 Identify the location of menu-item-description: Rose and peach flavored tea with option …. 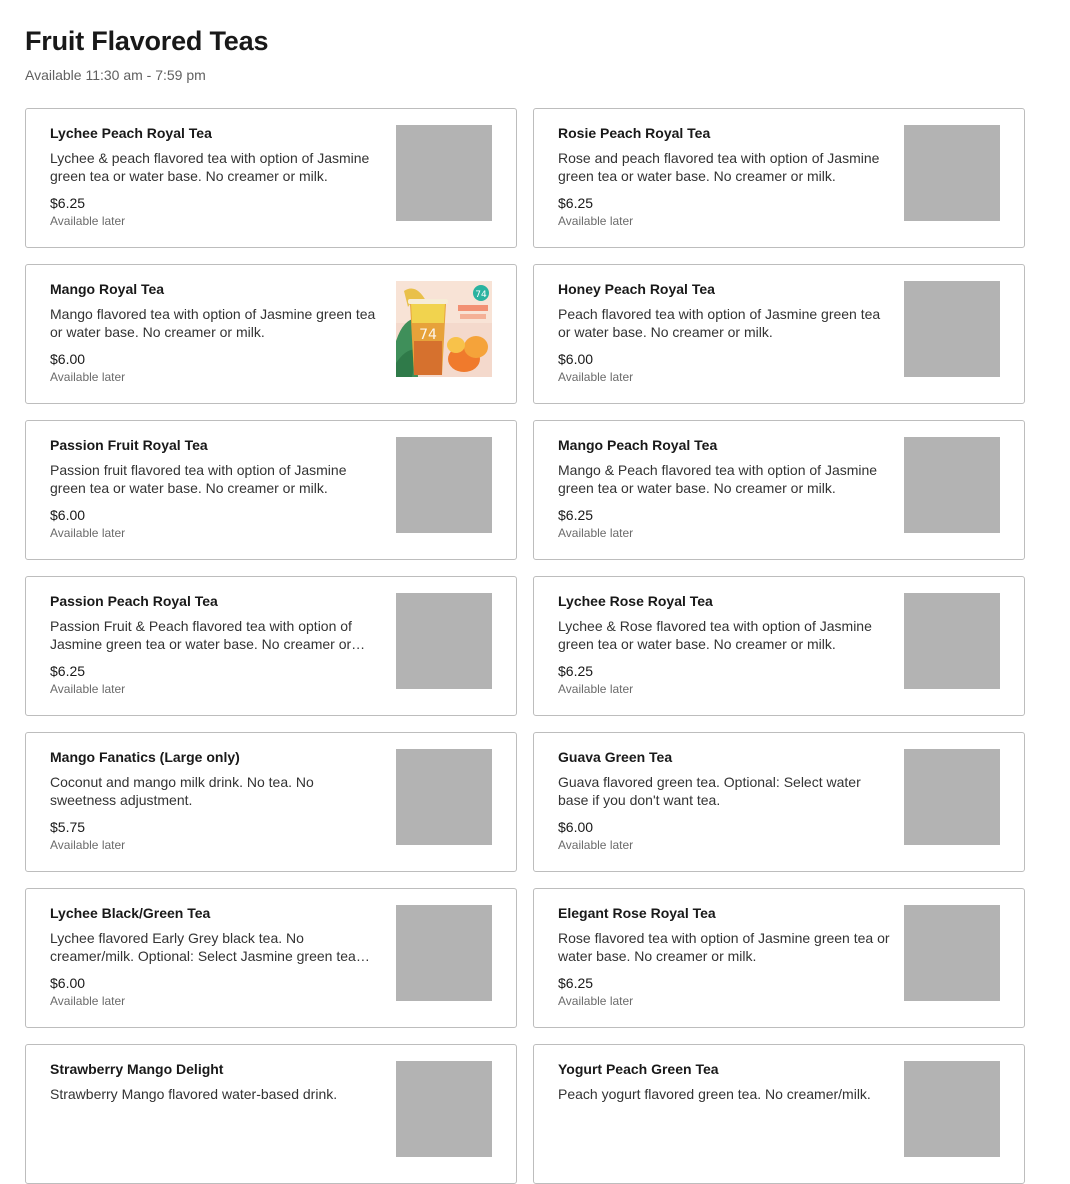
(719, 167).